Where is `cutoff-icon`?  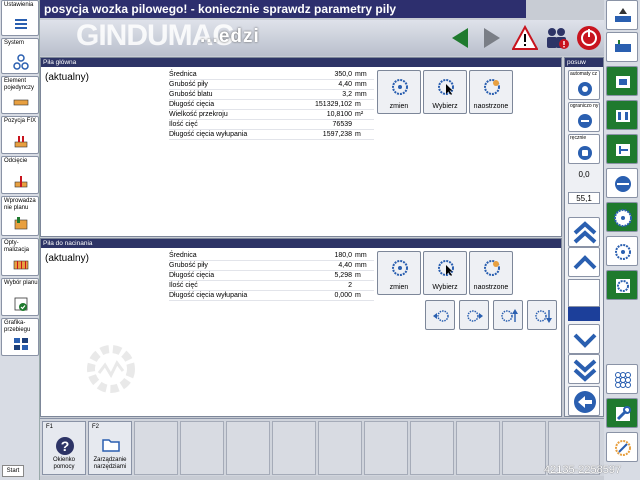 cutoff-icon is located at coordinates (21, 182).